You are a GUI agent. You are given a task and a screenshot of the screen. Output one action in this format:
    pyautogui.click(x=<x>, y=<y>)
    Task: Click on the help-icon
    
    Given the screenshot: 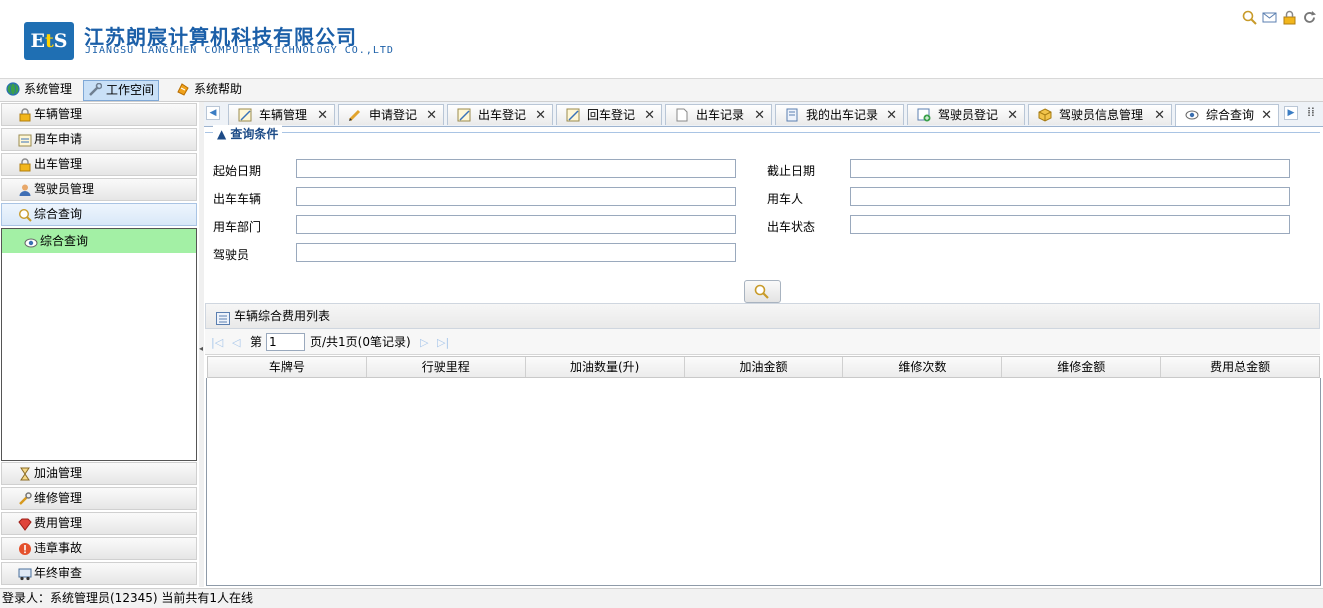 What is the action you would take?
    pyautogui.click(x=183, y=89)
    